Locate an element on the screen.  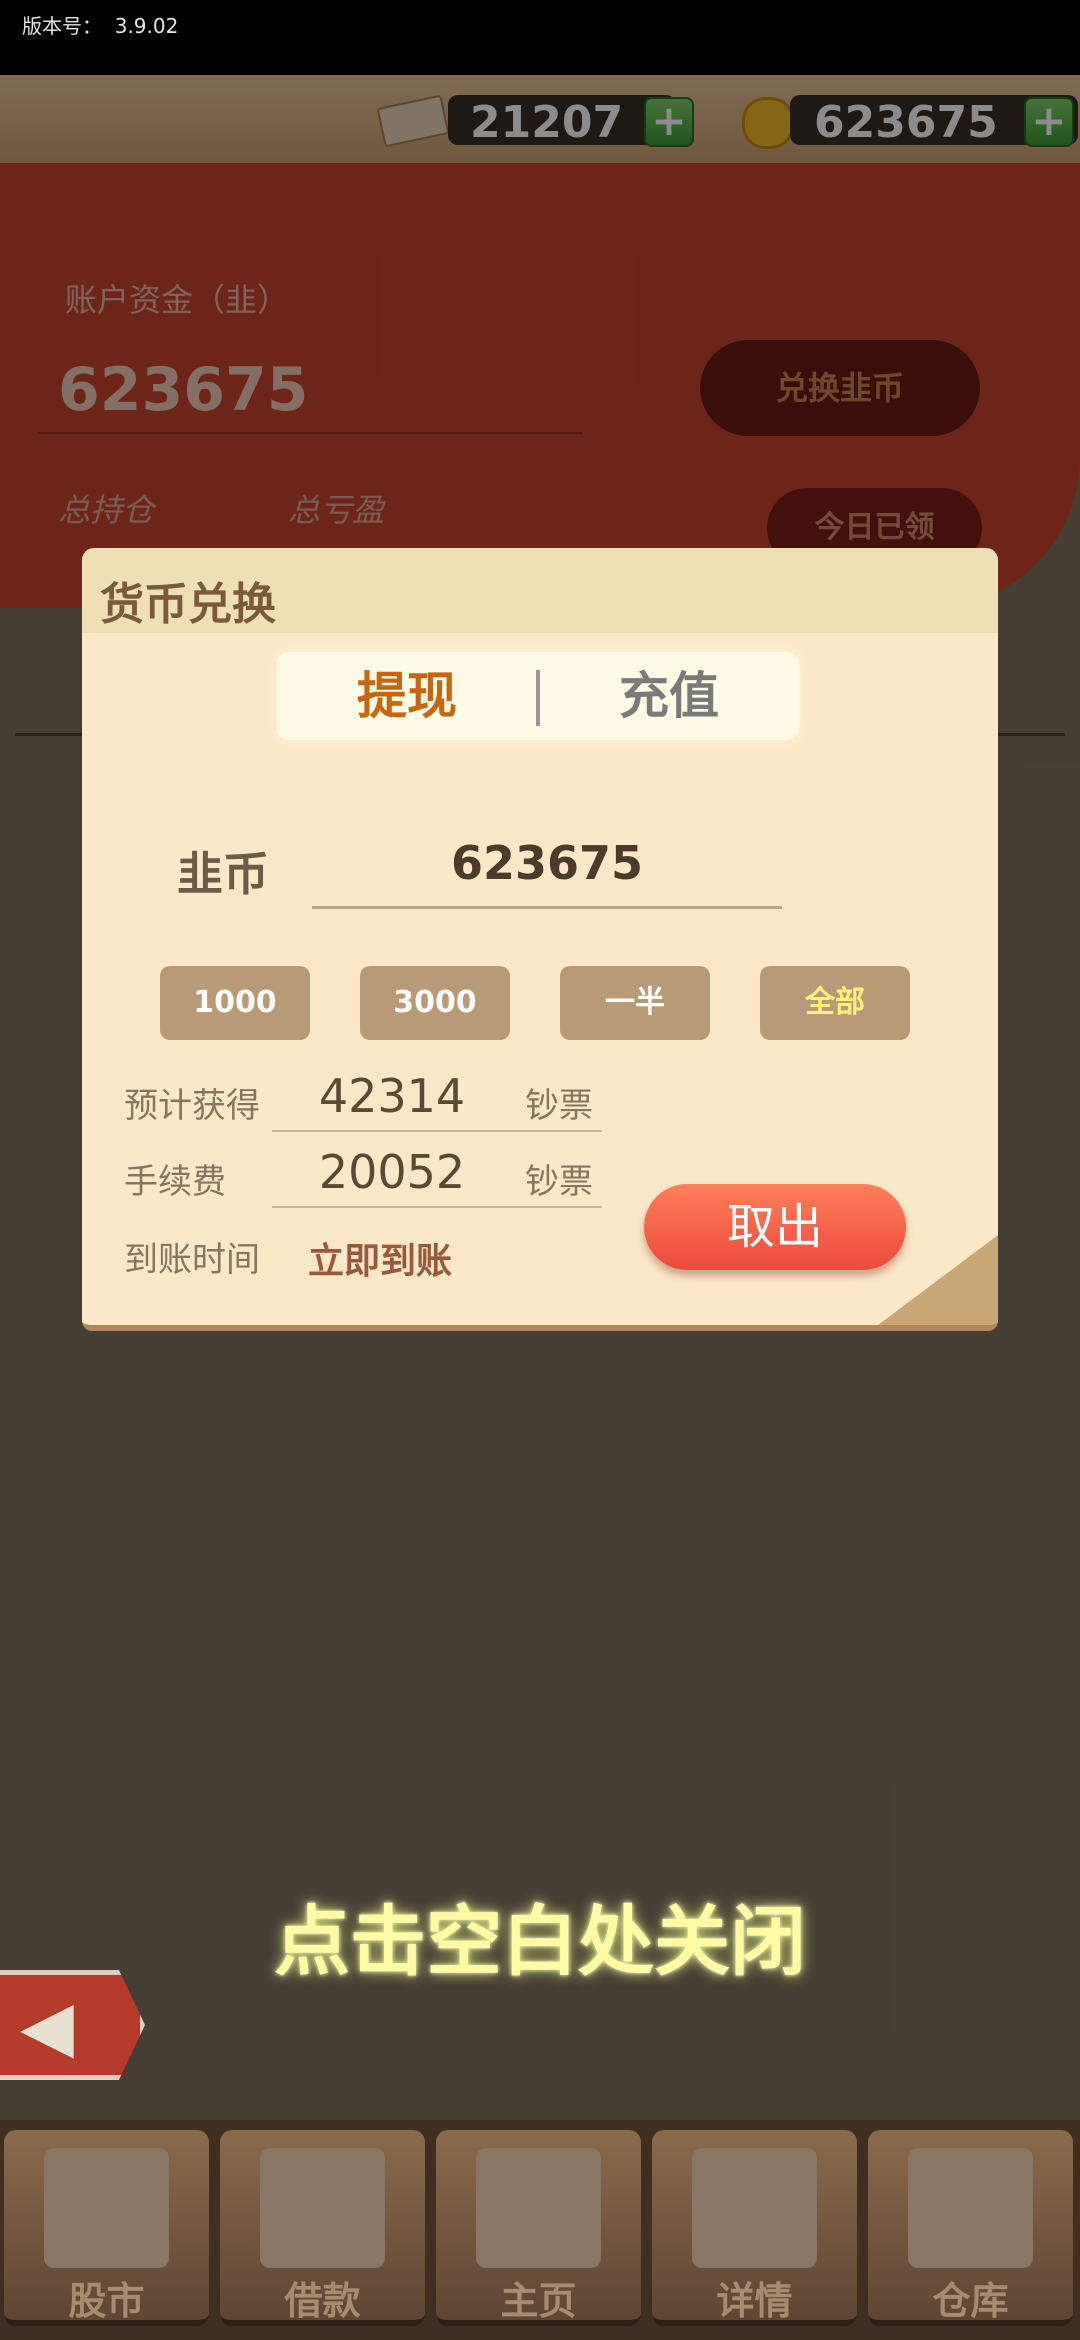
nav-loan: 借款 is located at coordinates (322, 2228).